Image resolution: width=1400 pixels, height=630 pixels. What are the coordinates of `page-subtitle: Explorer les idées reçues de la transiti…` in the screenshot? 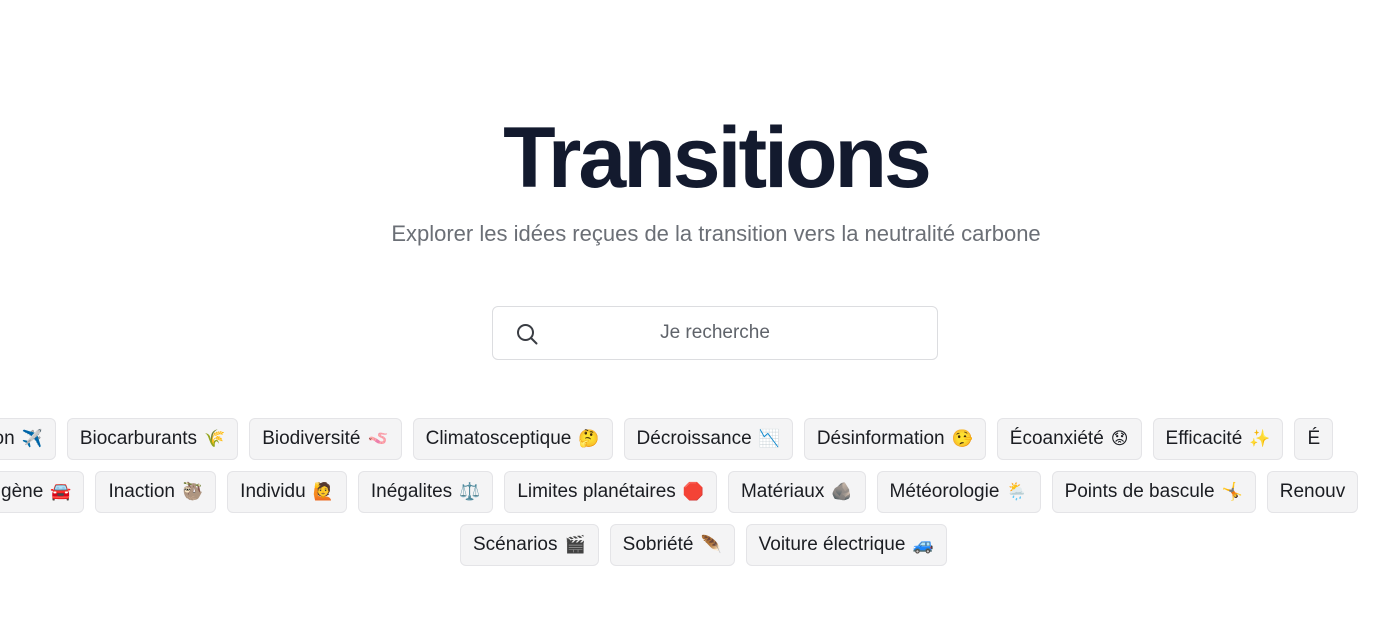 It's located at (716, 233).